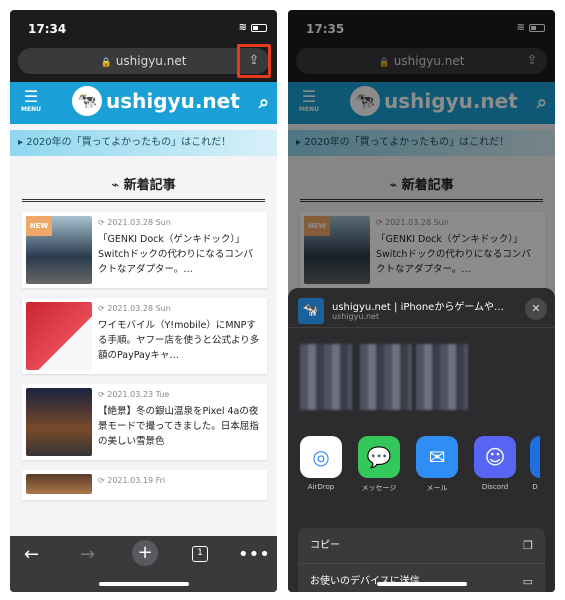 The height and width of the screenshot is (600, 565). What do you see at coordinates (151, 61) in the screenshot?
I see `address-text: ushigyu.net` at bounding box center [151, 61].